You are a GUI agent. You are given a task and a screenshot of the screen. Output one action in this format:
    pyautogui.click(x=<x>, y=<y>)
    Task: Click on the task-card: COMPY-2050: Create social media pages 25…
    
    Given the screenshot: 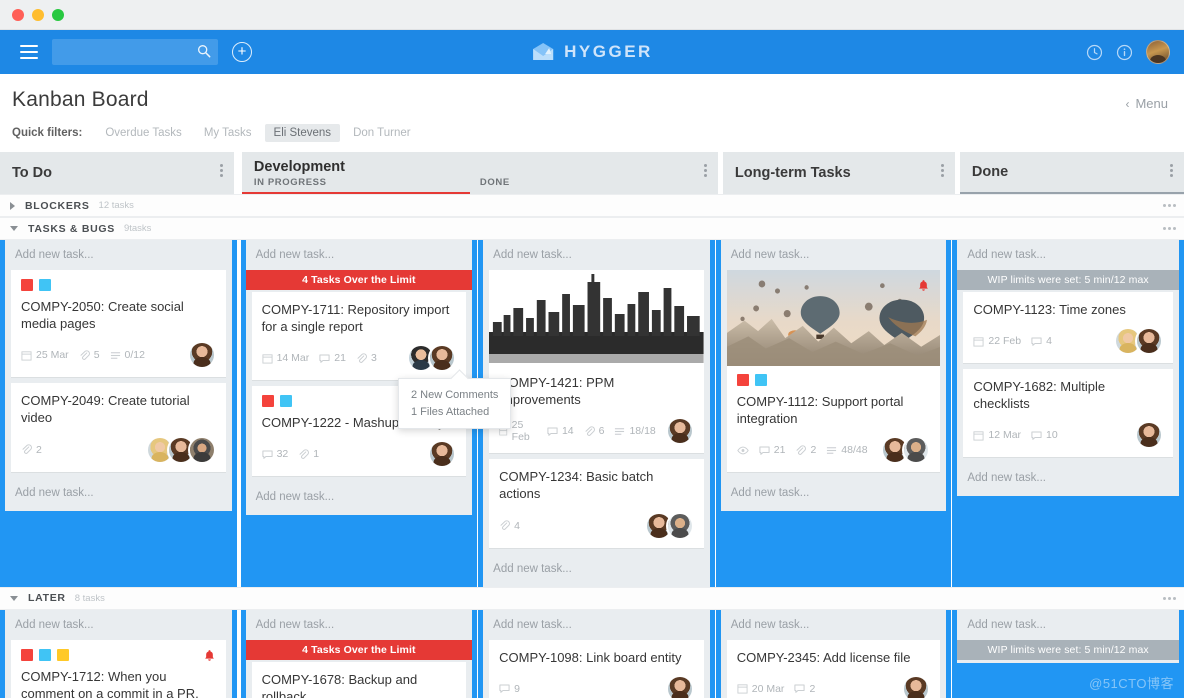 What is the action you would take?
    pyautogui.click(x=118, y=324)
    